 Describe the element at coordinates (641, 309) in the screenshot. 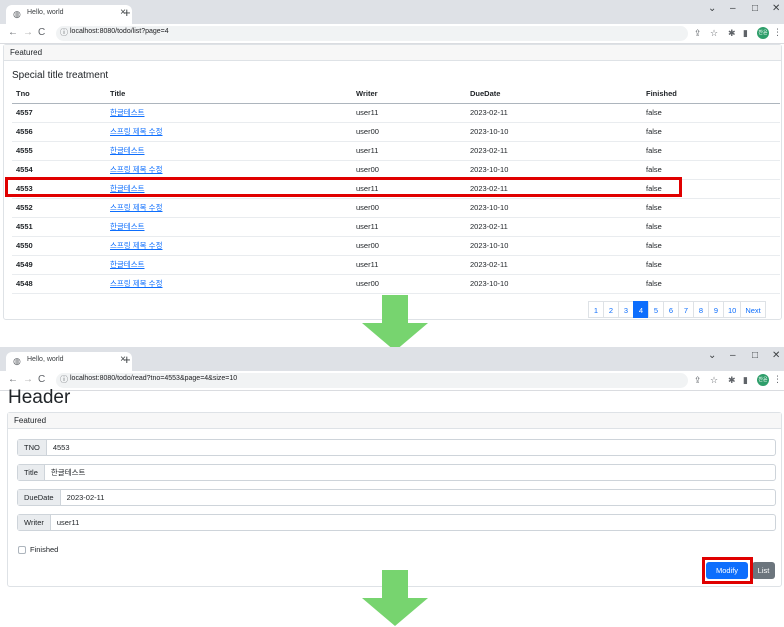

I see `page-link-active: 4` at that location.